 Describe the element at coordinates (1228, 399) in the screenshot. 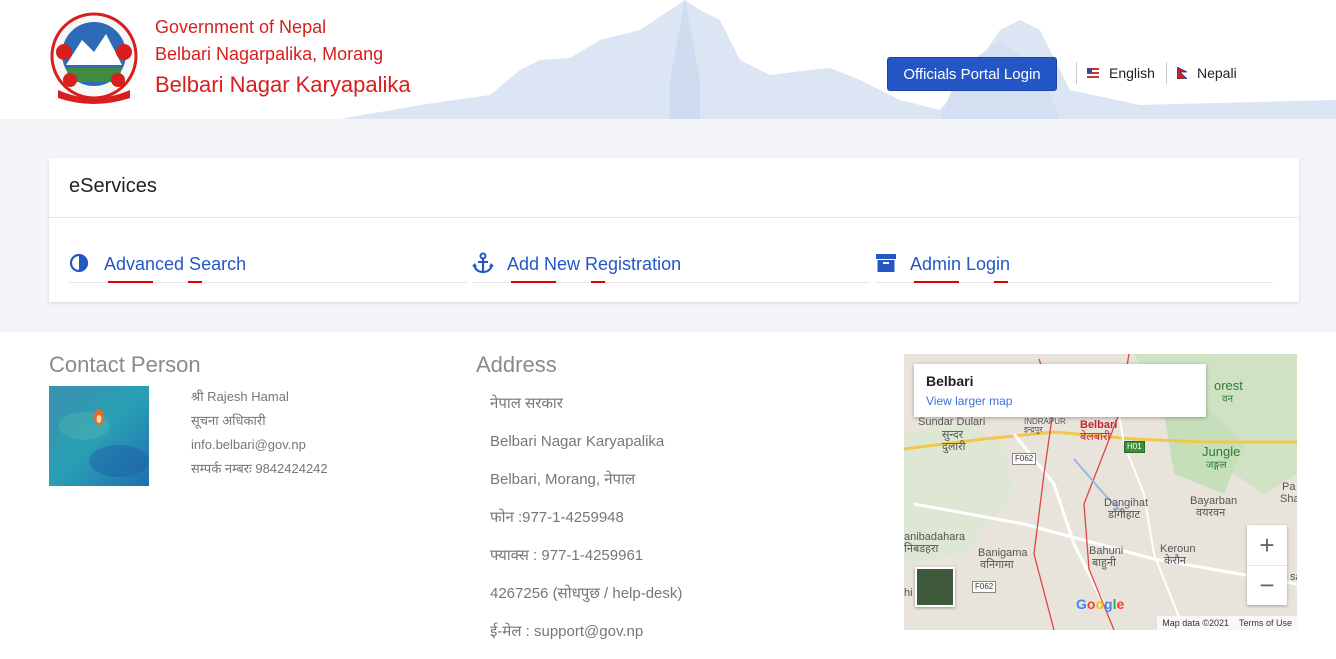

I see `map-label: वन` at that location.